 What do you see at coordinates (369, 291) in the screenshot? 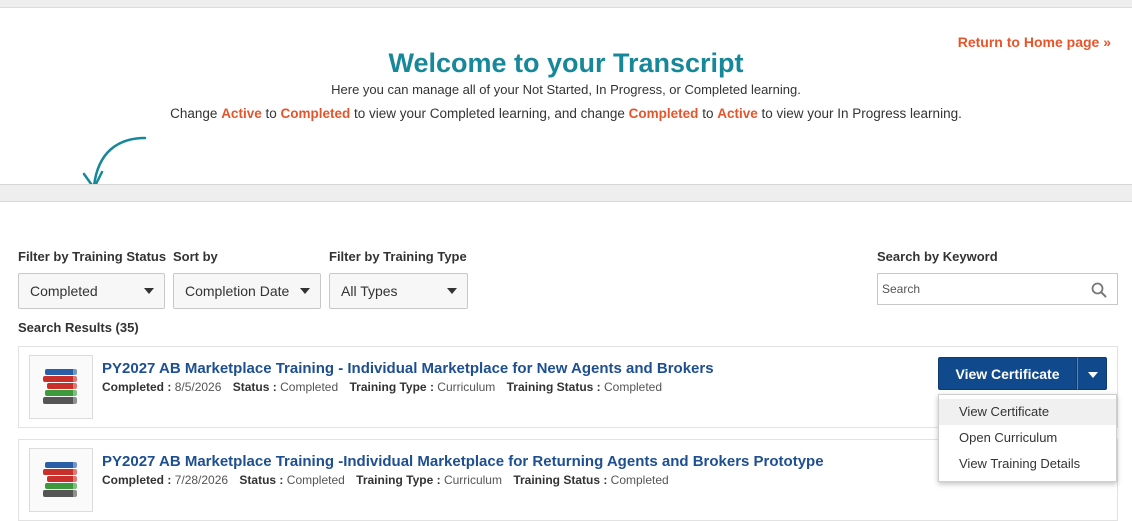
I see `type-filter-value: All Types` at bounding box center [369, 291].